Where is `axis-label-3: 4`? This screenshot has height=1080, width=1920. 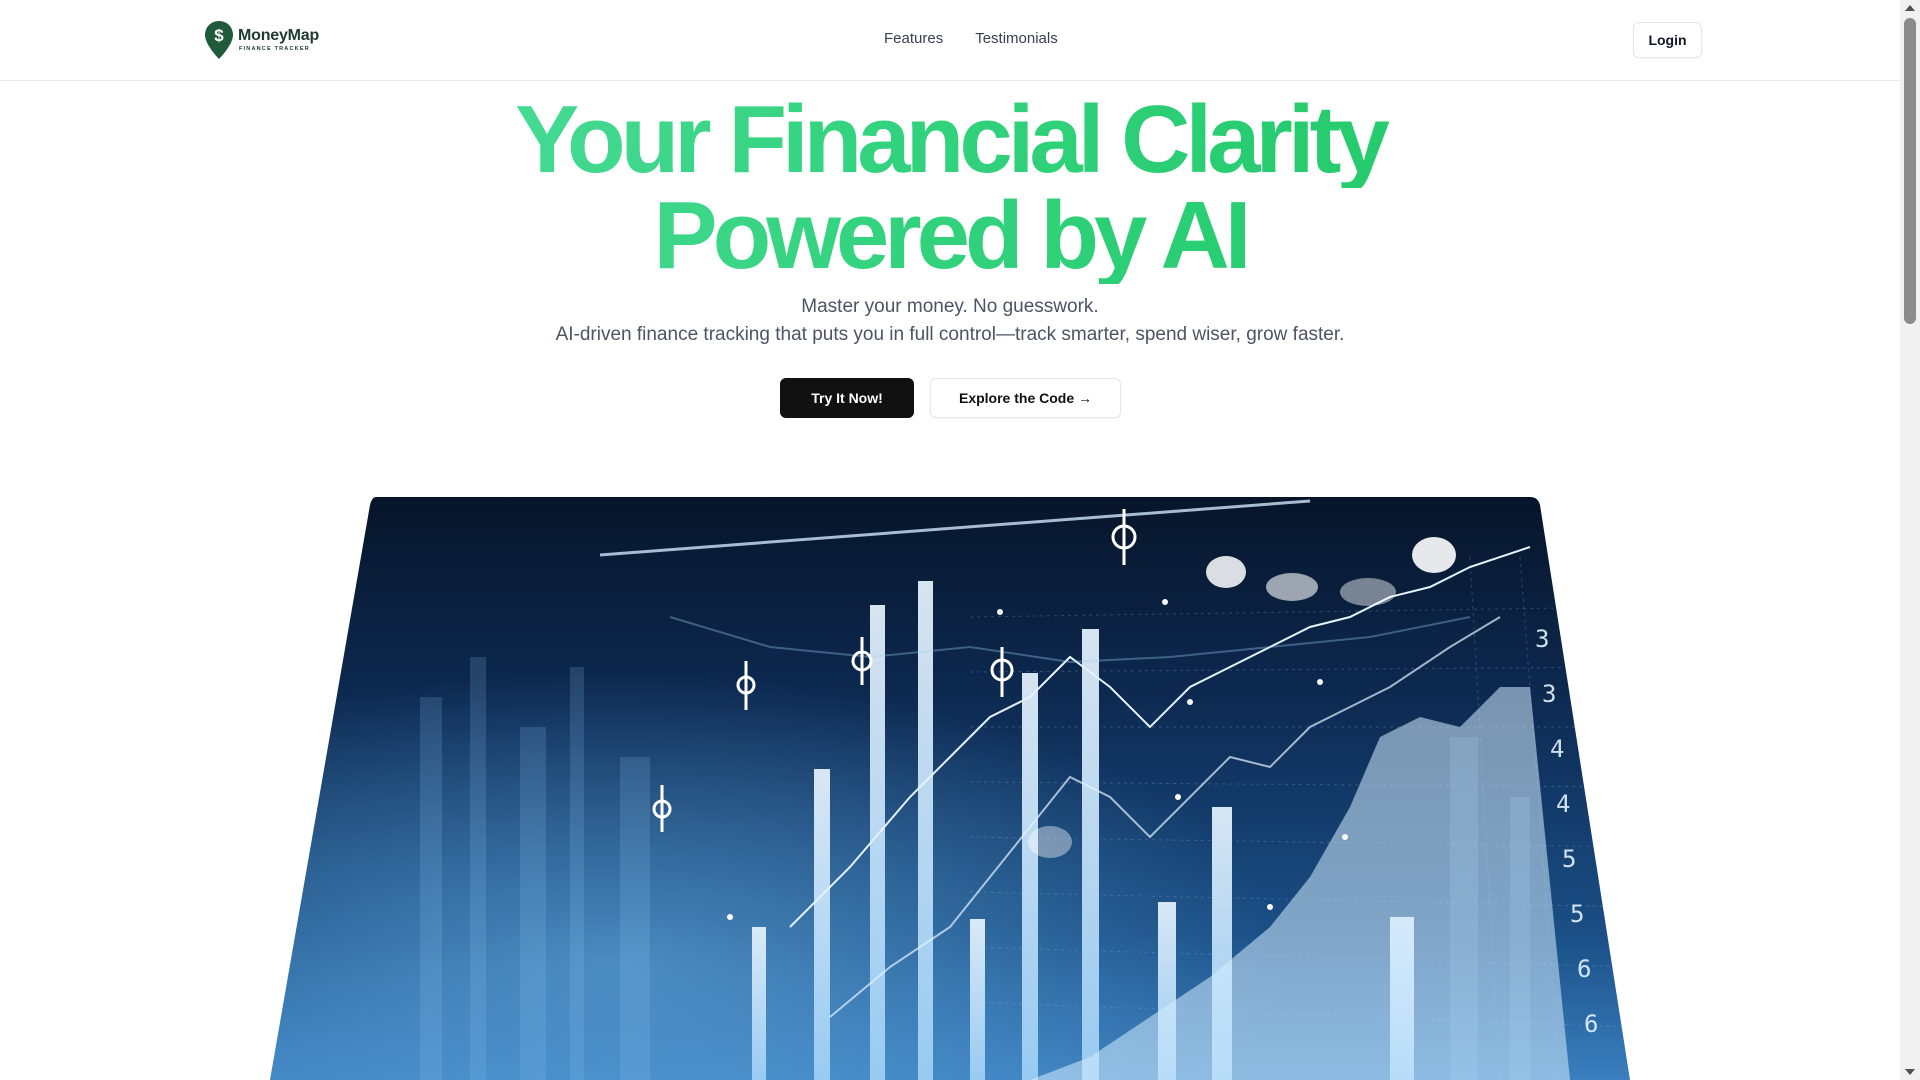 axis-label-3: 4 is located at coordinates (1557, 749).